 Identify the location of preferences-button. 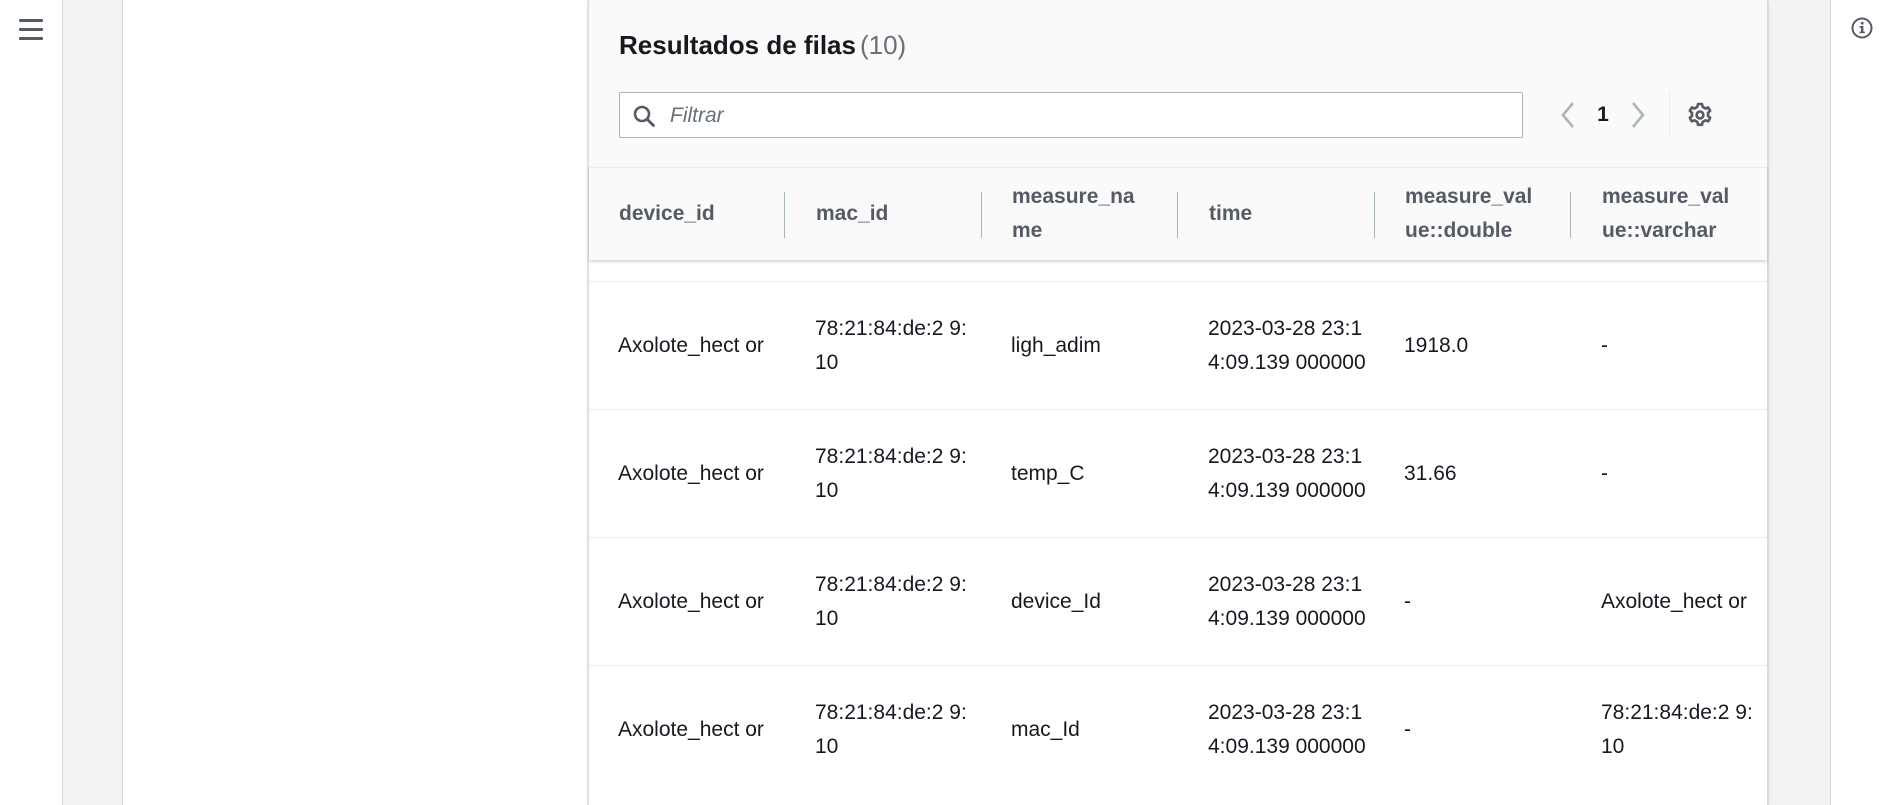
(1700, 115).